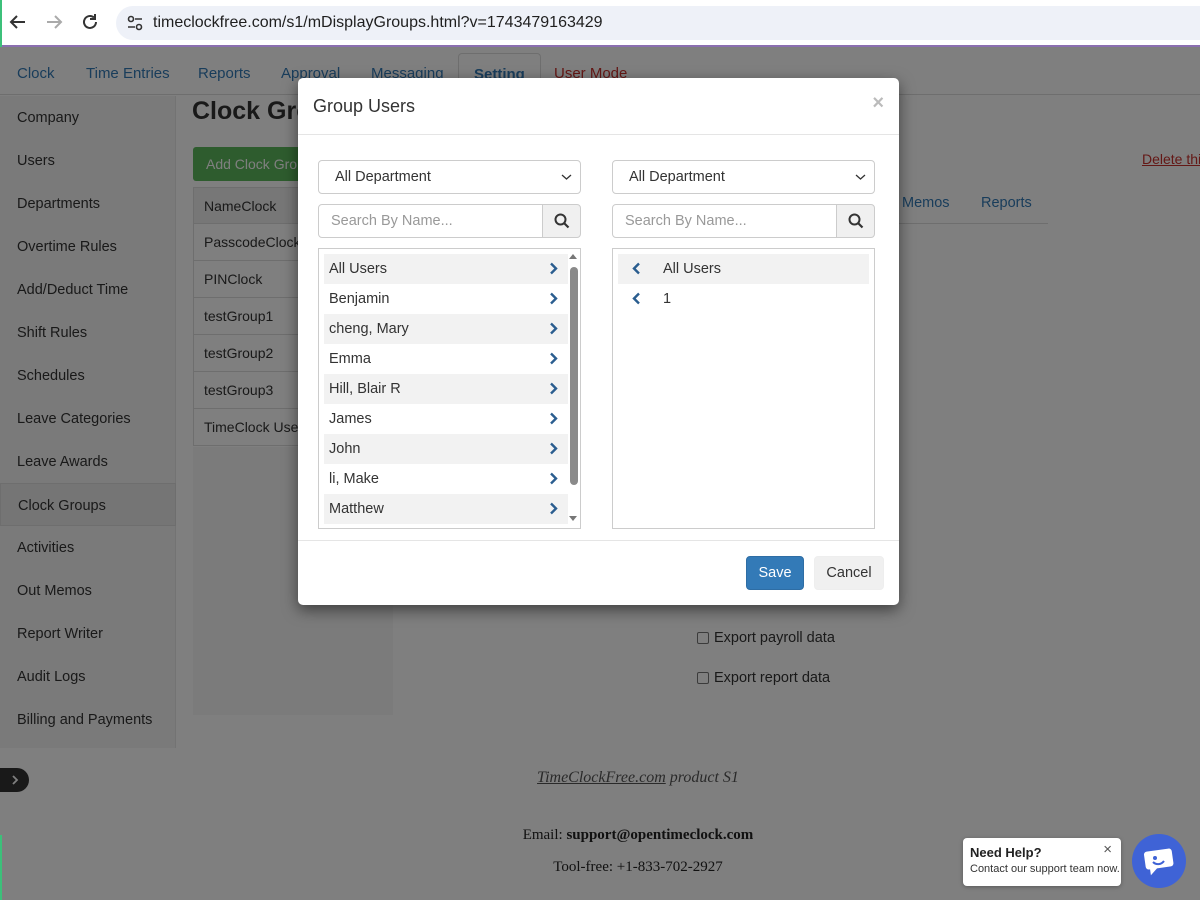  I want to click on user-name: cheng, Mary, so click(369, 329).